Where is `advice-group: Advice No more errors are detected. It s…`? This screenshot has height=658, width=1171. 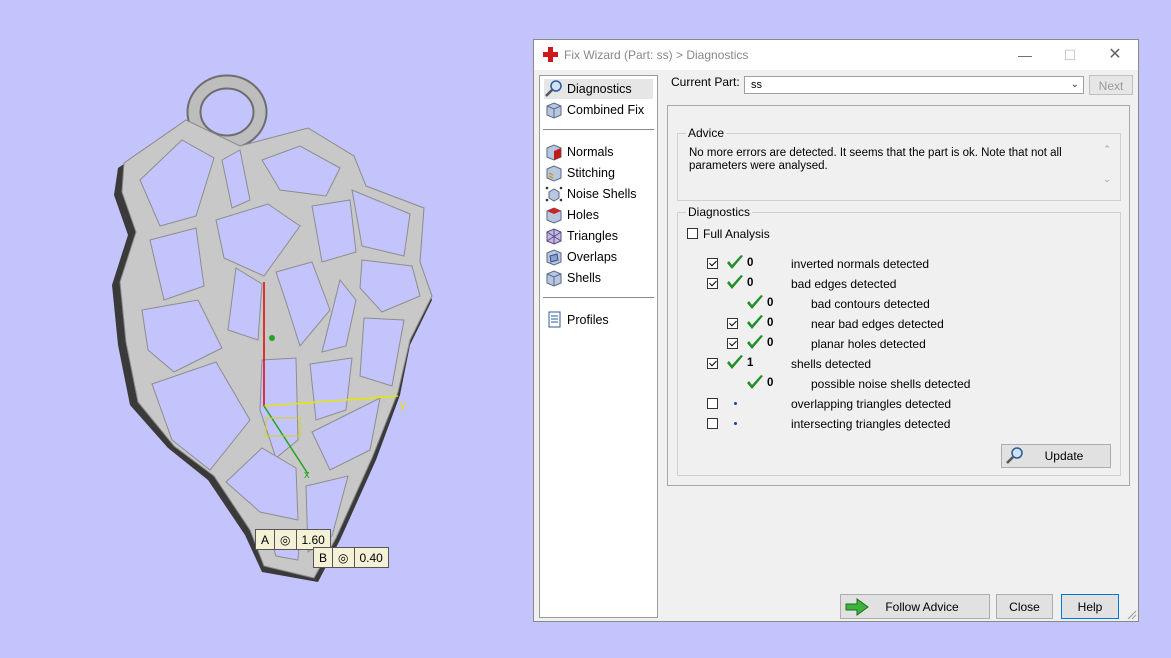 advice-group: Advice No more errors are detected. It s… is located at coordinates (899, 163).